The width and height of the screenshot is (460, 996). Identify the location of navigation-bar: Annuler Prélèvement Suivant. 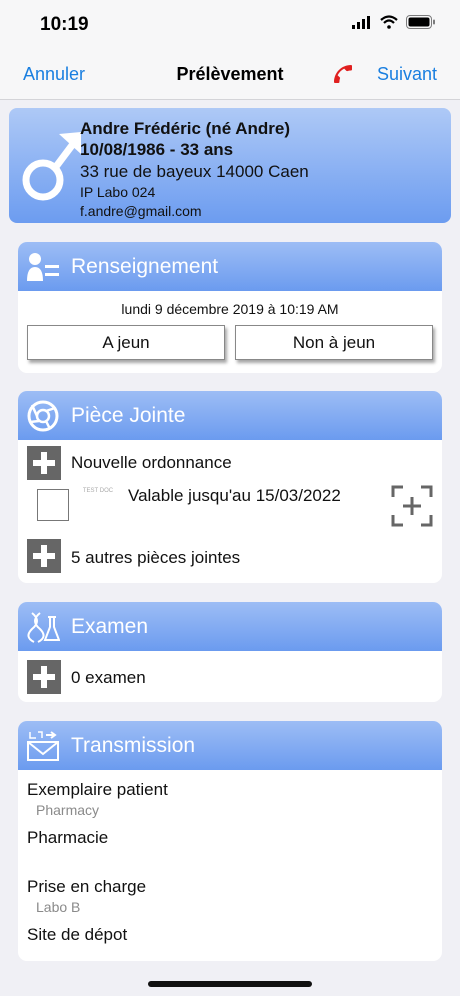
(230, 75).